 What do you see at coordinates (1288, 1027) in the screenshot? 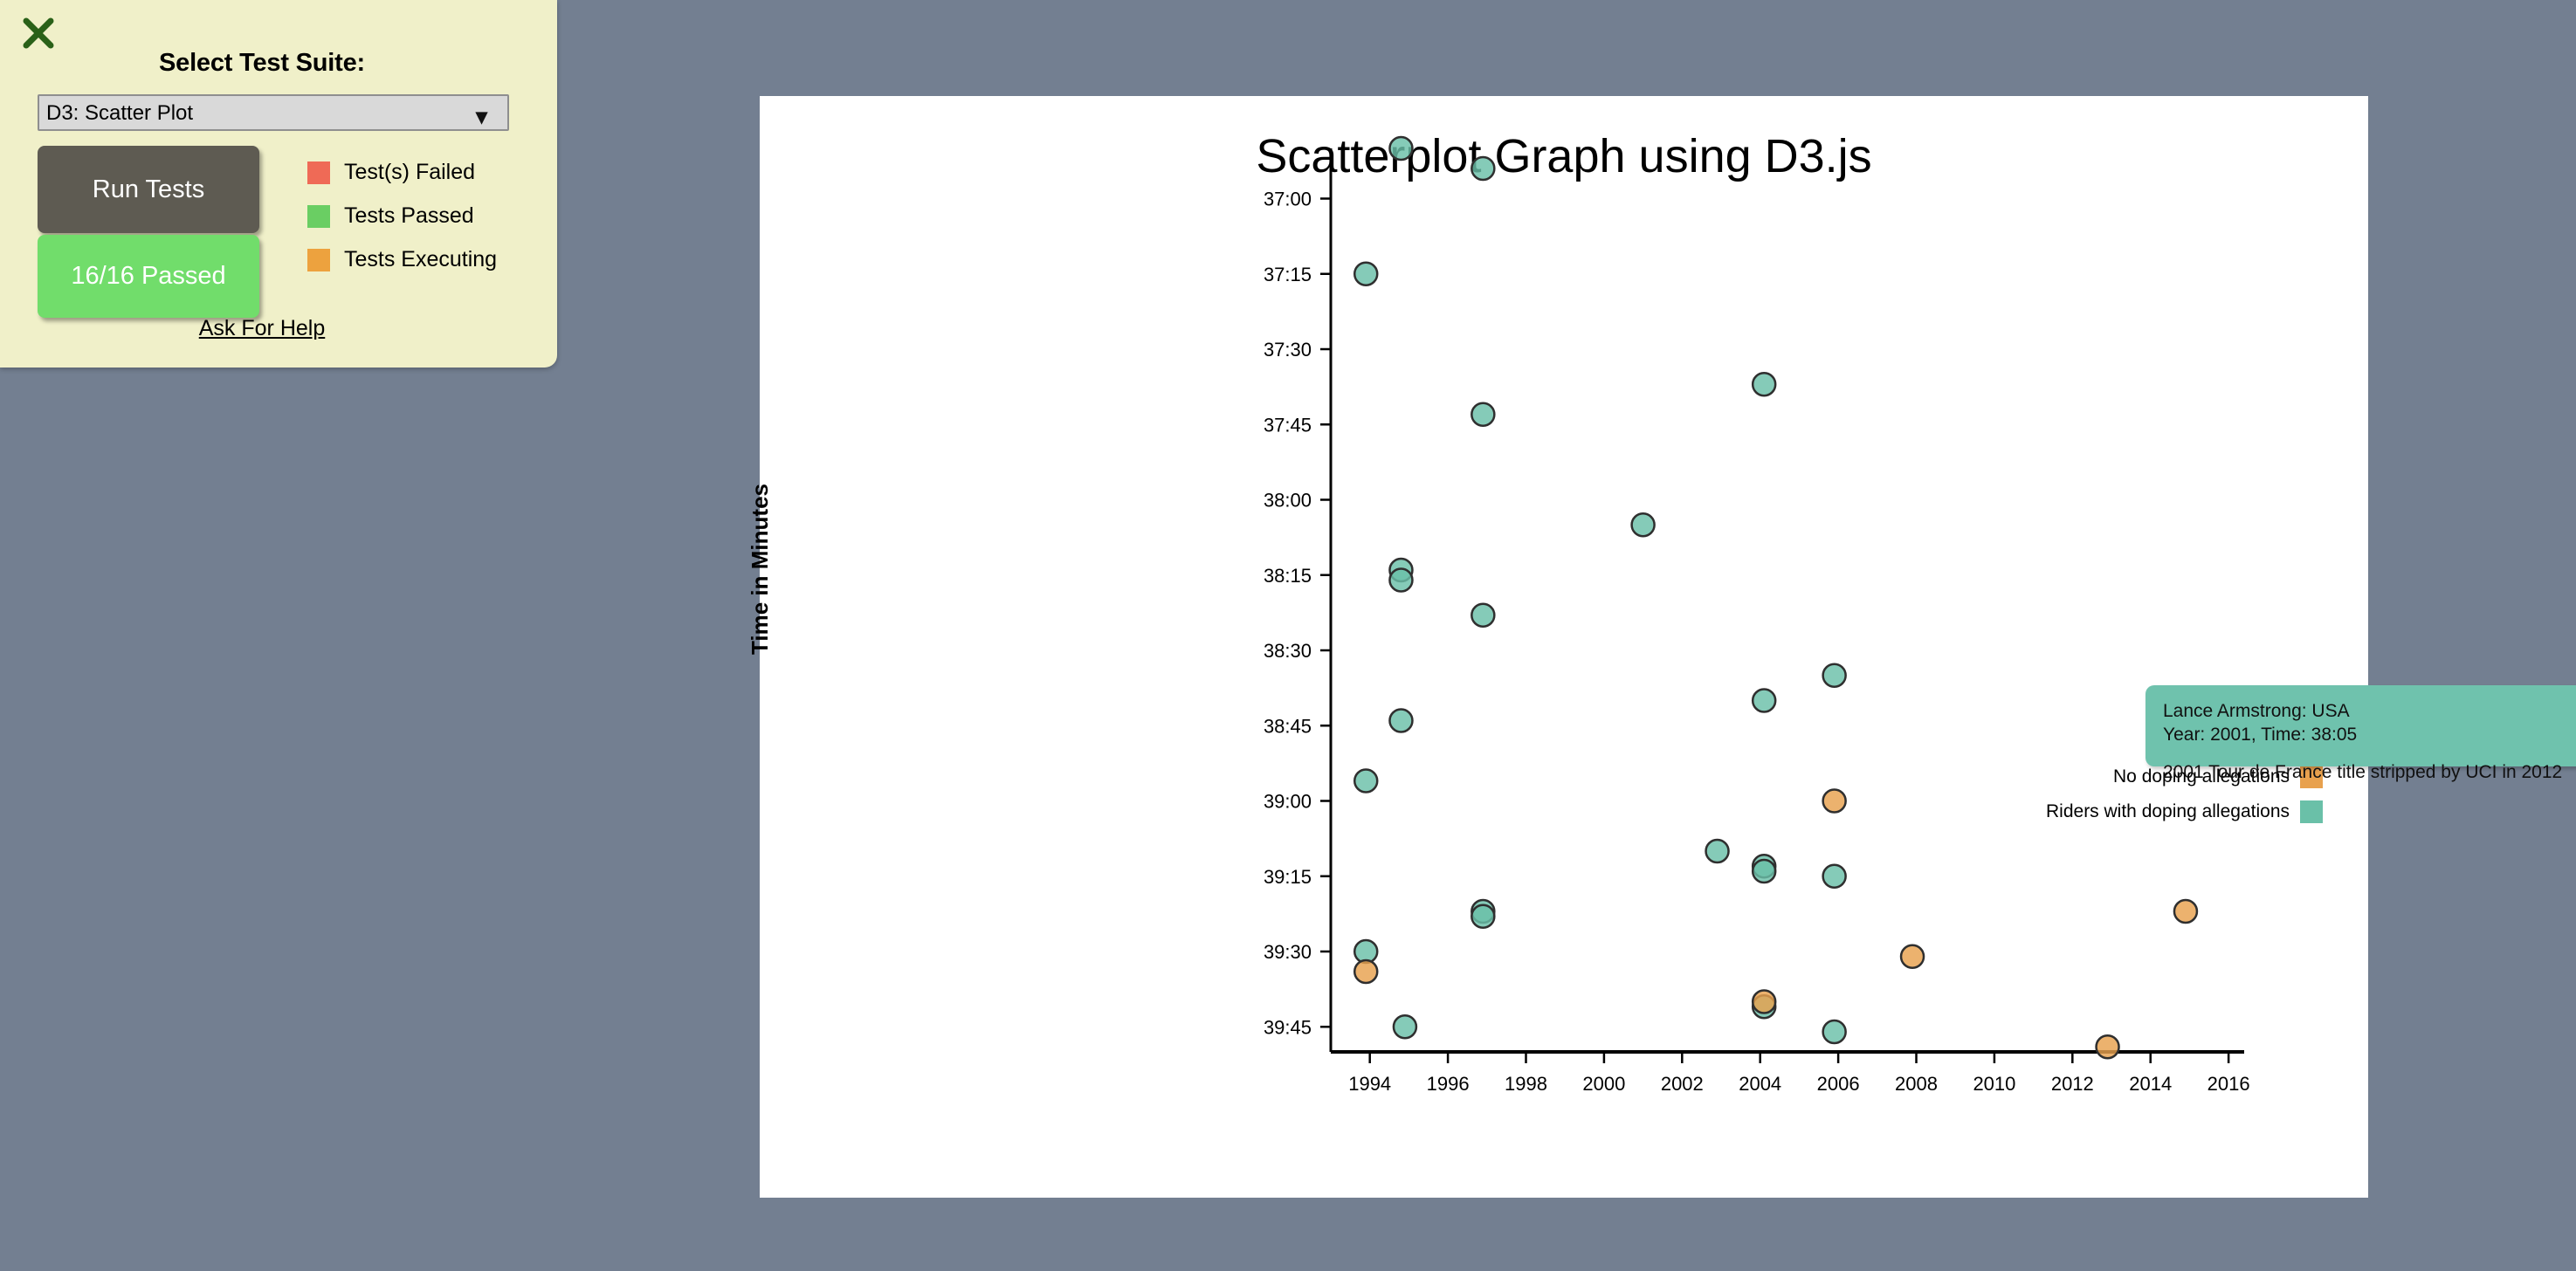
I see `svg-text: 39:45` at bounding box center [1288, 1027].